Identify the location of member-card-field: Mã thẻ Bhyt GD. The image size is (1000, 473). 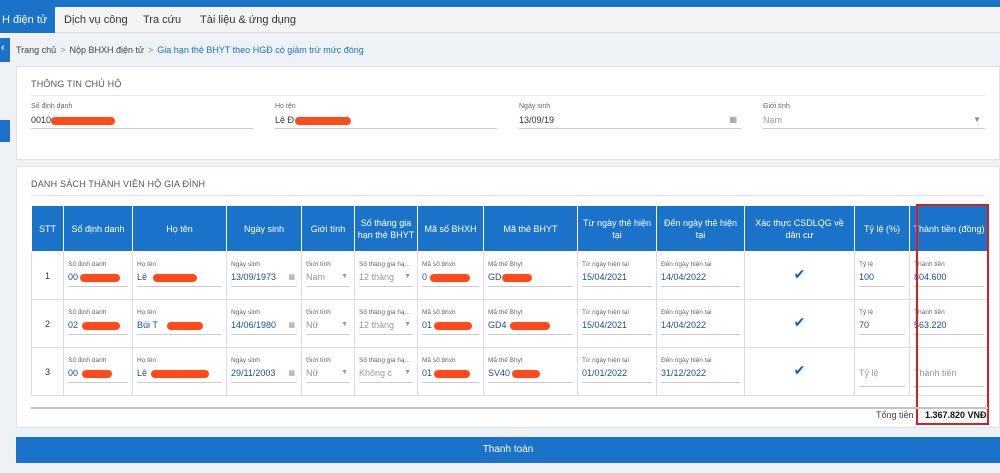
(530, 274).